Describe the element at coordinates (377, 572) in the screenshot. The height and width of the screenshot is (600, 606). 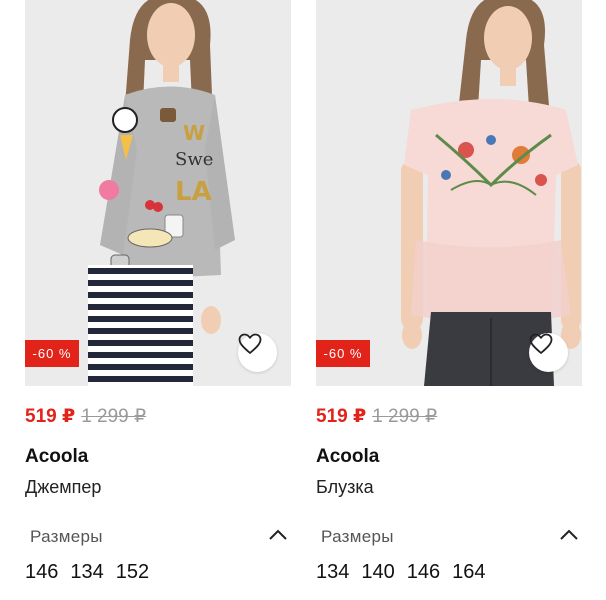
I see `size-option: 140` at that location.